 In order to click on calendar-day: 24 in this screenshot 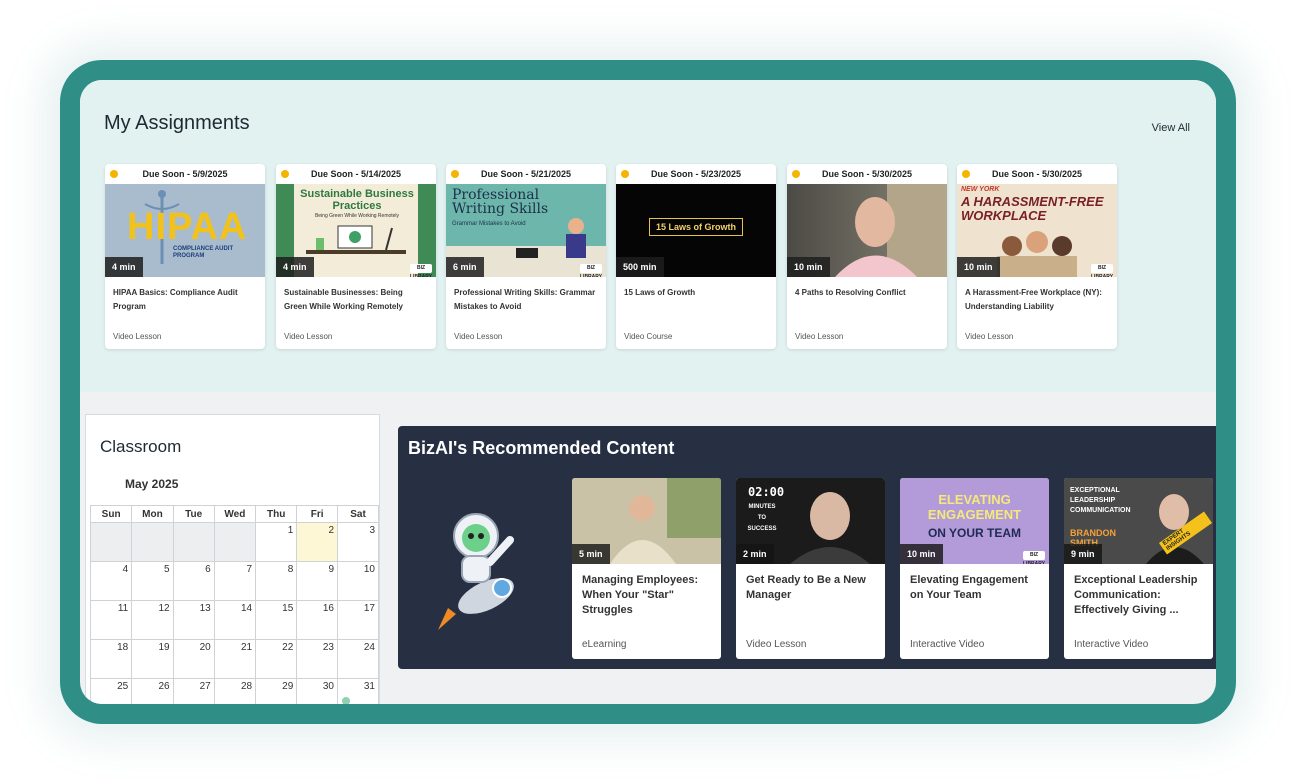, I will do `click(358, 659)`.